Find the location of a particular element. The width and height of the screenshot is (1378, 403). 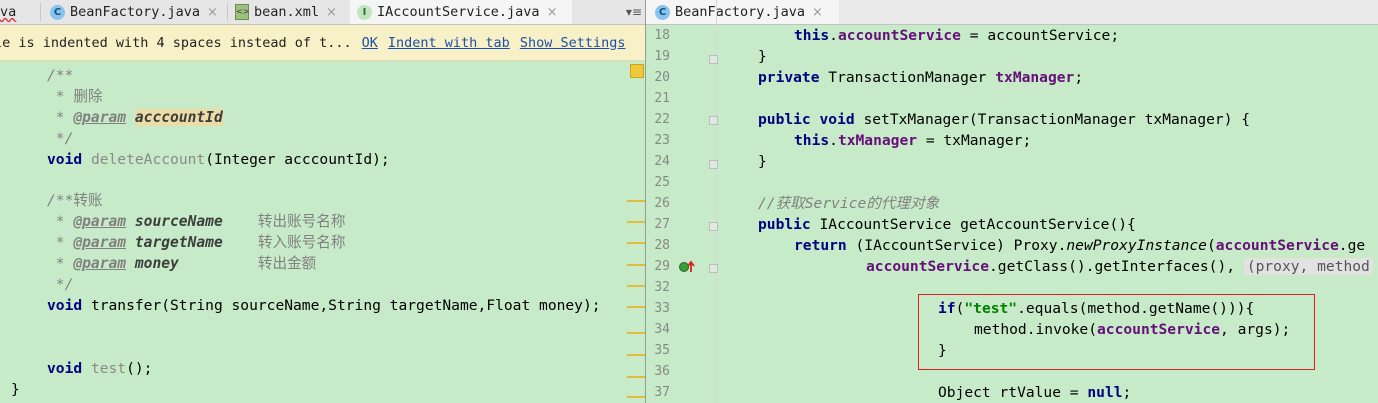

code-line: /**转账 is located at coordinates (75, 200).